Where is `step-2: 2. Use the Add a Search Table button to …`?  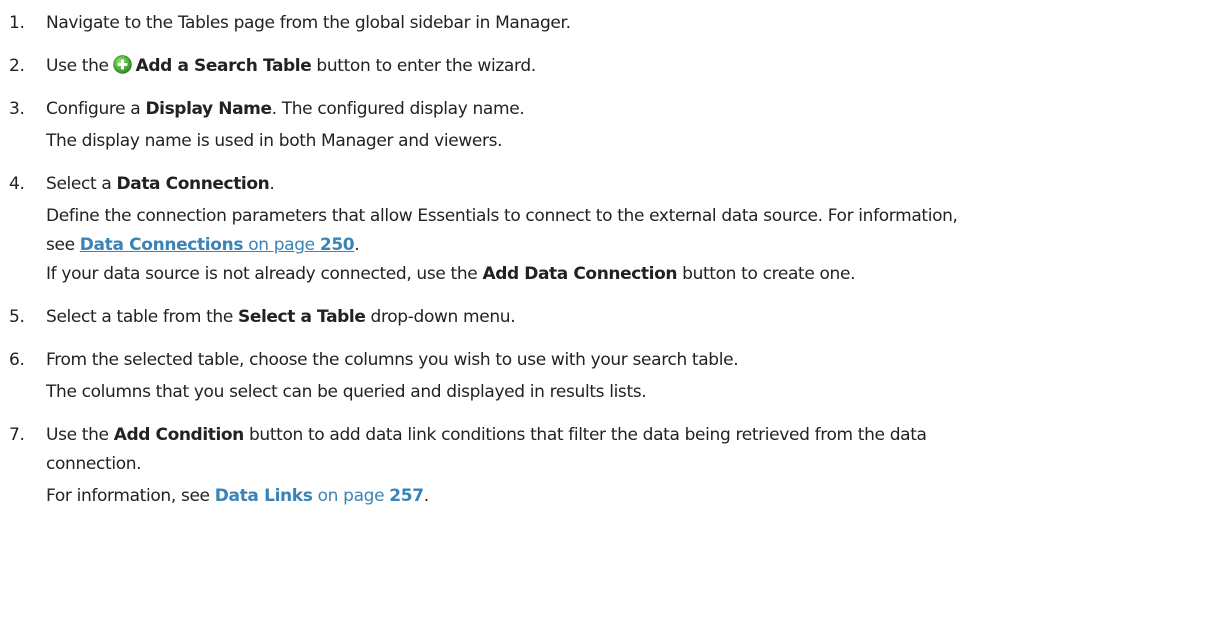 step-2: 2. Use the Add a Search Table button to … is located at coordinates (607, 66).